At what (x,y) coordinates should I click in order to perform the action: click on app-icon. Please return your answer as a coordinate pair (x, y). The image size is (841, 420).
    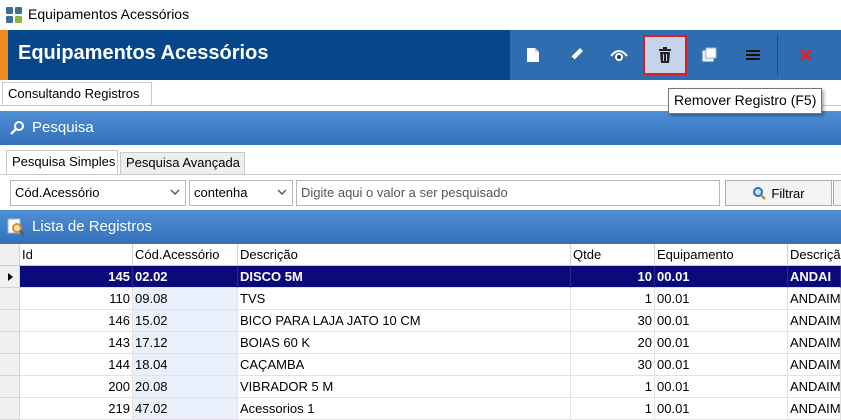
    Looking at the image, I should click on (14, 15).